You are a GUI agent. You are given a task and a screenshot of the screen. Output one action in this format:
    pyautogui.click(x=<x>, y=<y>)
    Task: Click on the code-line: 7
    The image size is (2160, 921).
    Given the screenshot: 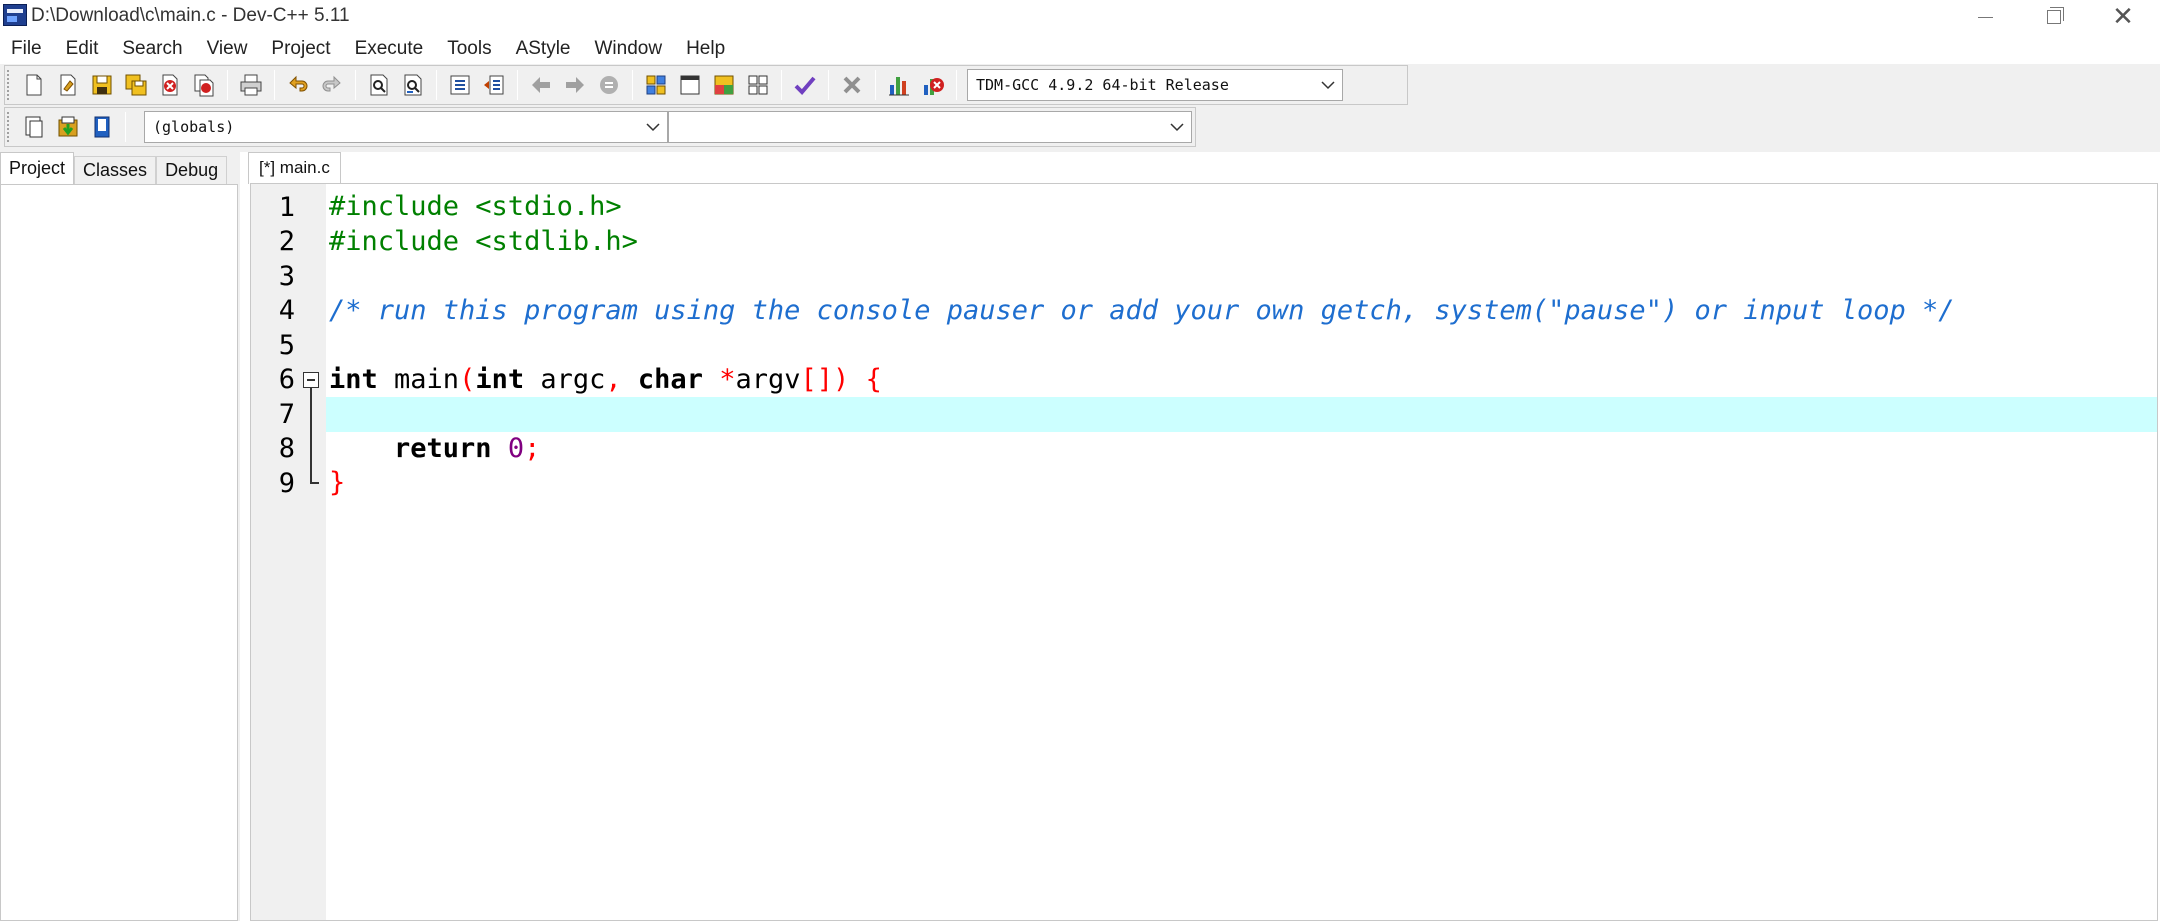 What is the action you would take?
    pyautogui.click(x=1204, y=414)
    